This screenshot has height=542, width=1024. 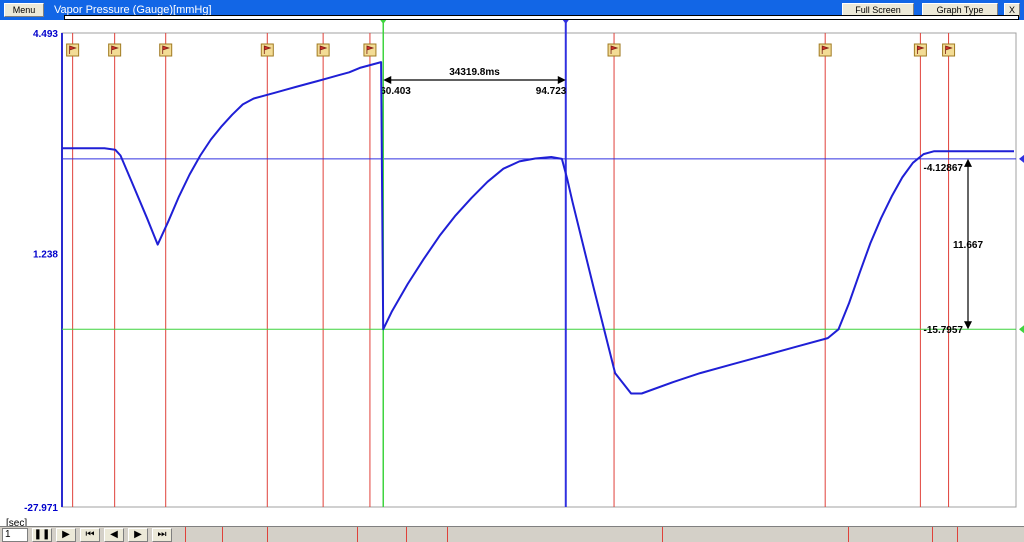 What do you see at coordinates (944, 330) in the screenshot?
I see `level-a-label: -15.7957` at bounding box center [944, 330].